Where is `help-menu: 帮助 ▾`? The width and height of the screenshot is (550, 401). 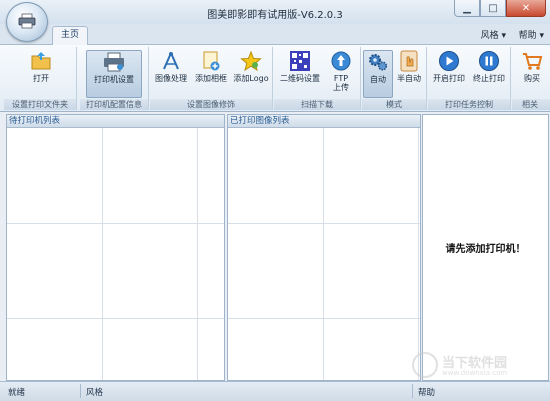 help-menu: 帮助 ▾ is located at coordinates (531, 34).